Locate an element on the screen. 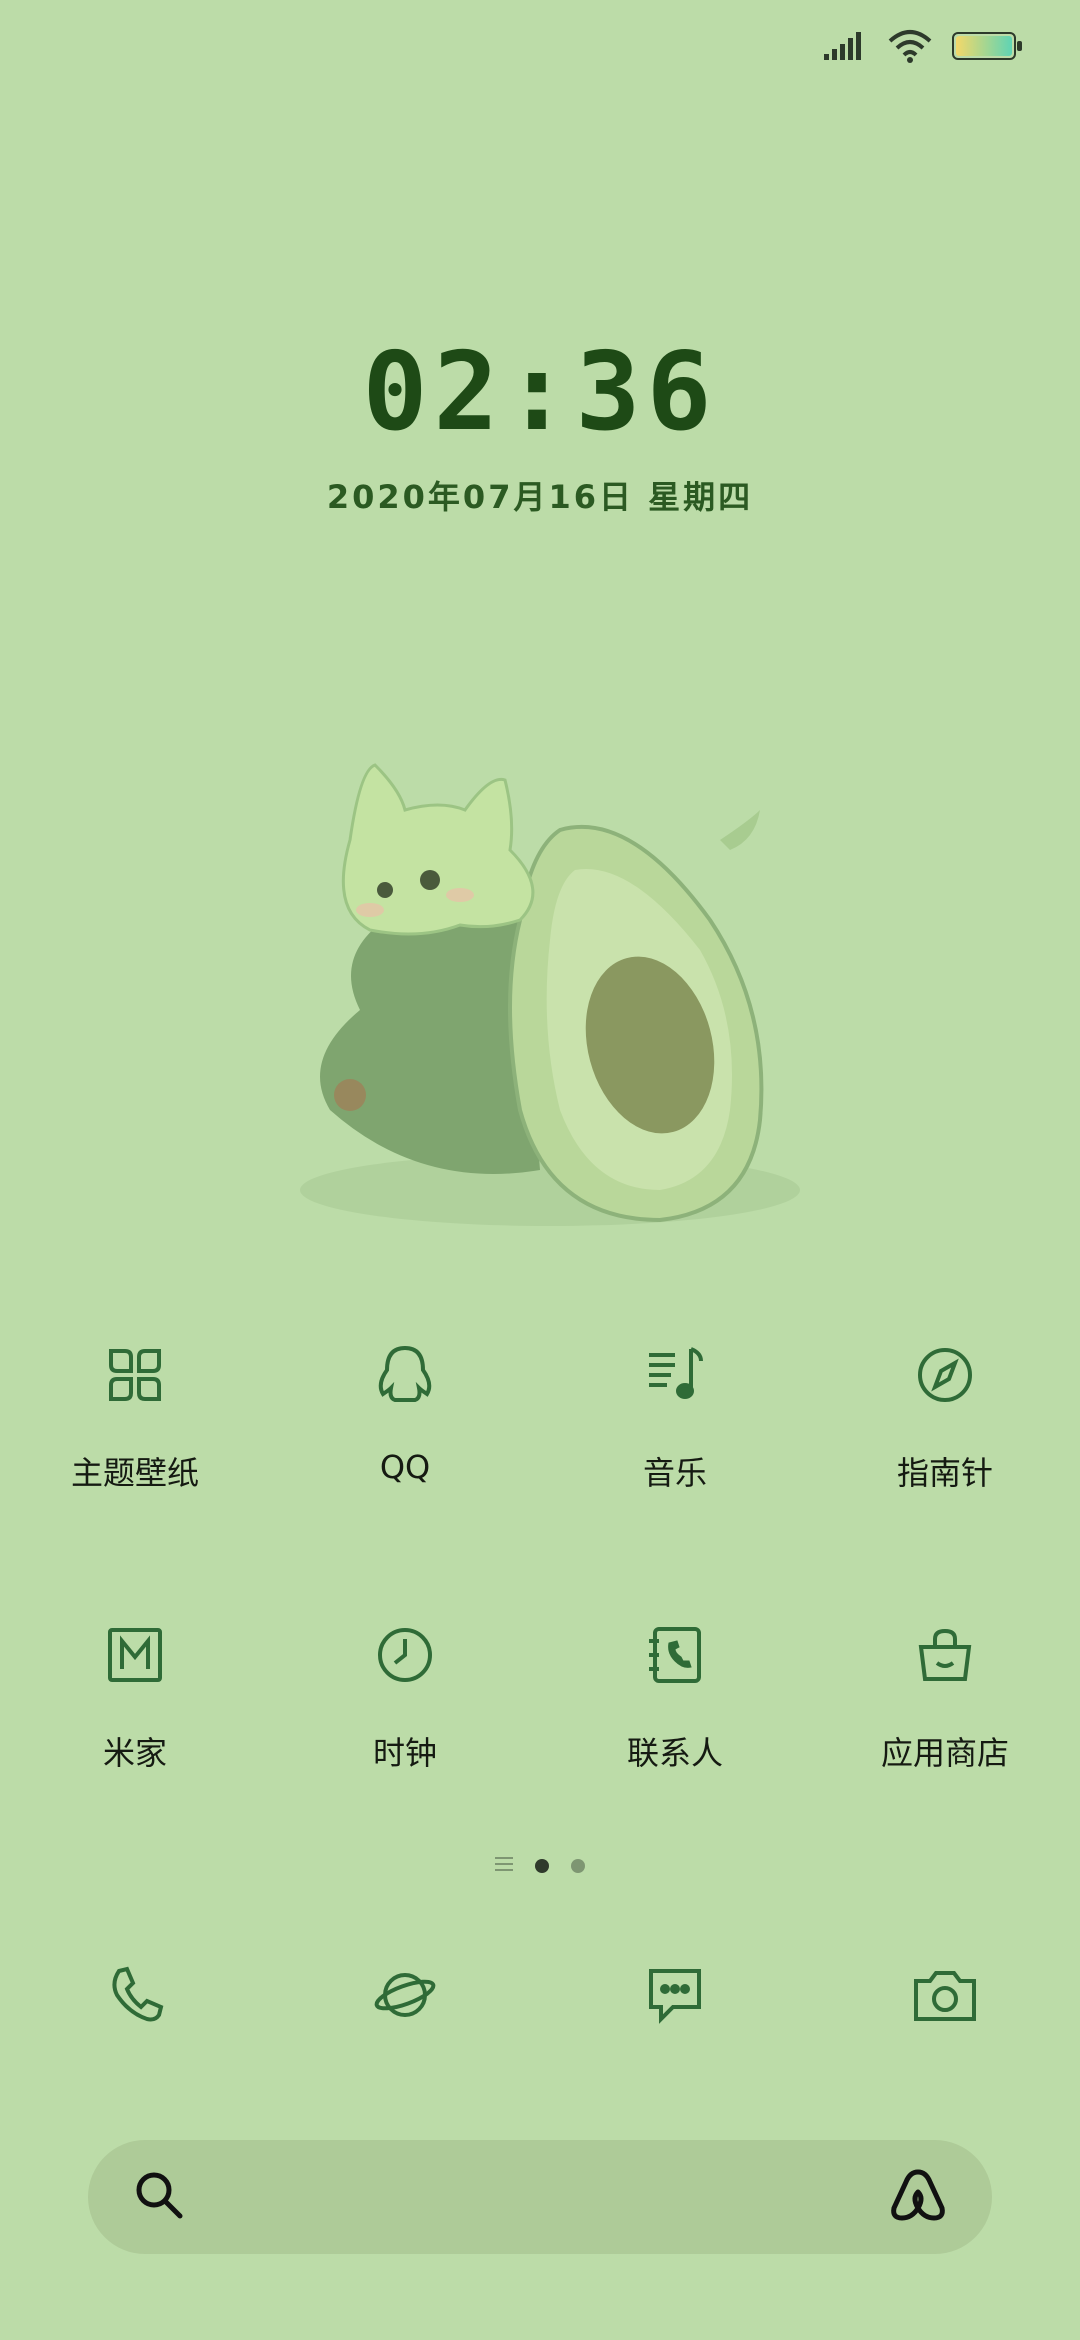 This screenshot has height=2340, width=1080. app-label: 时钟 is located at coordinates (404, 1753).